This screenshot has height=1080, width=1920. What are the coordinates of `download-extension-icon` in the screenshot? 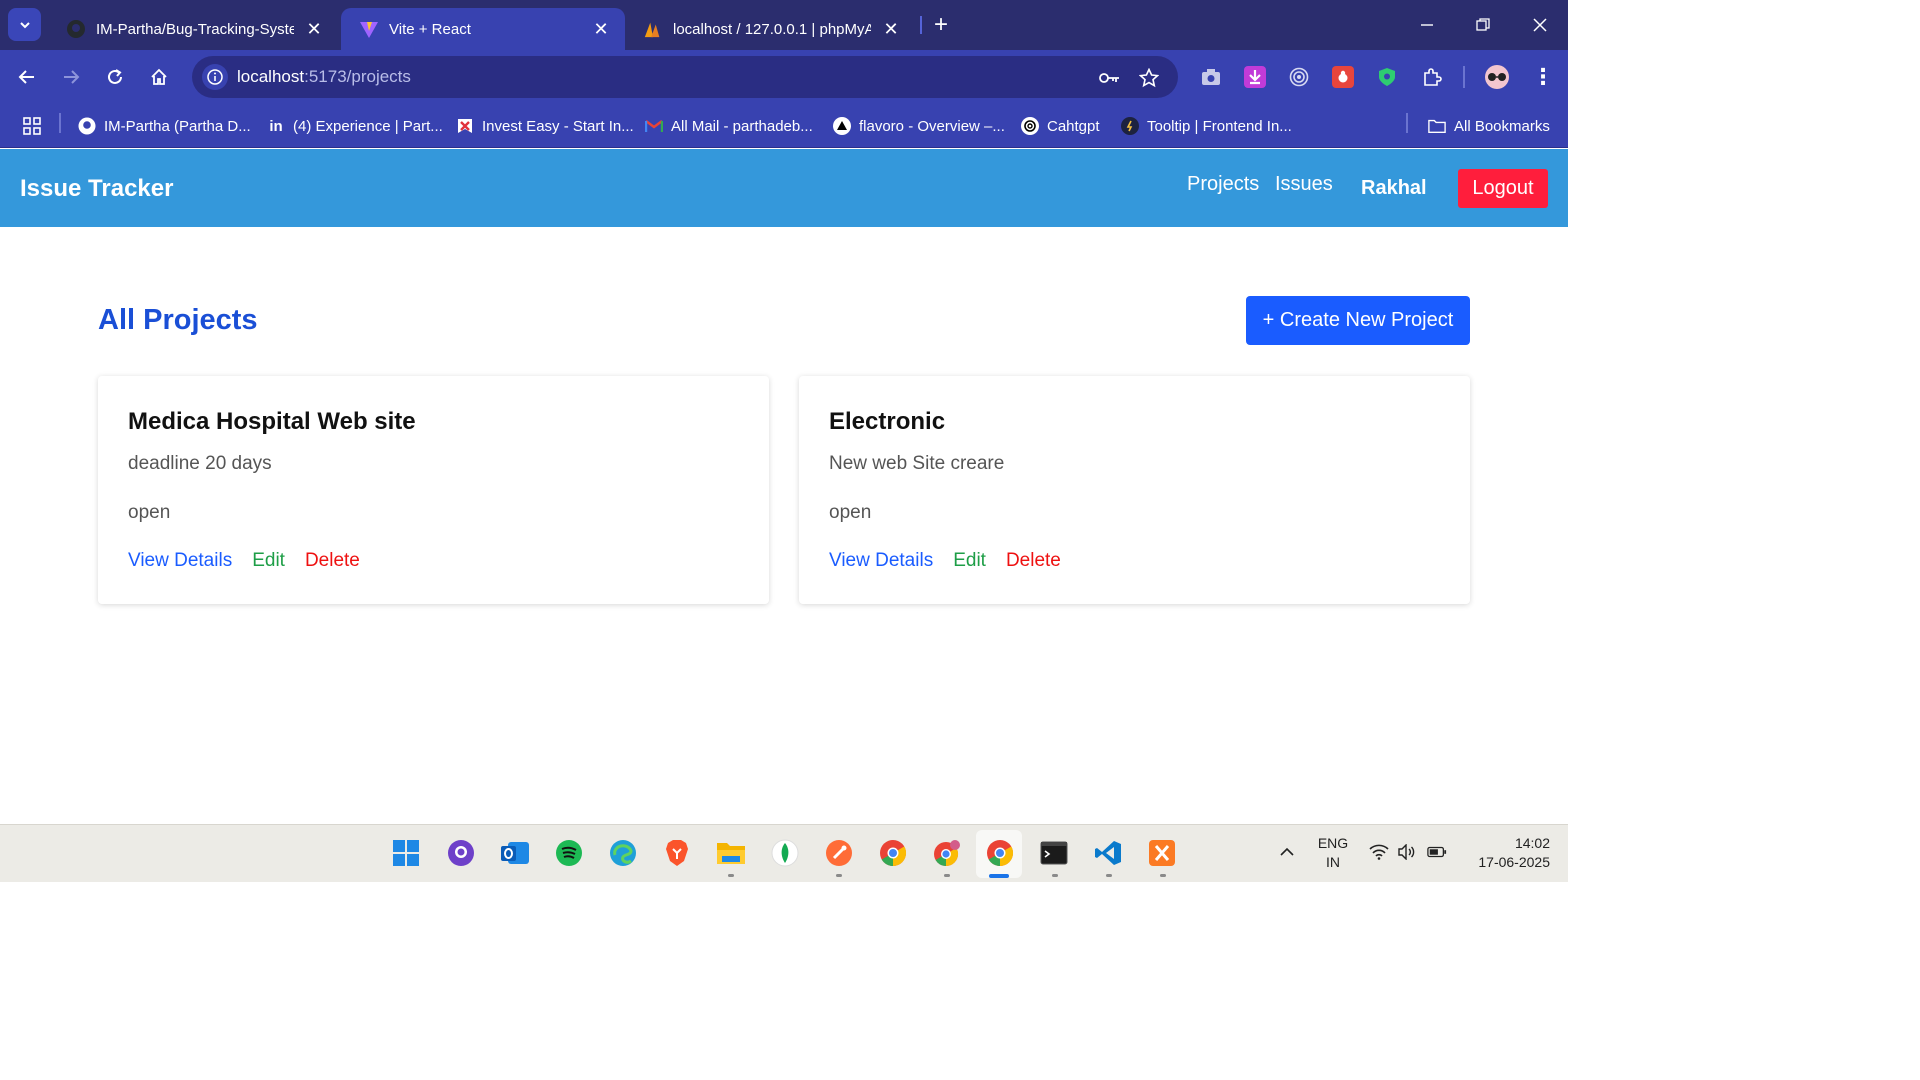 It's located at (1255, 77).